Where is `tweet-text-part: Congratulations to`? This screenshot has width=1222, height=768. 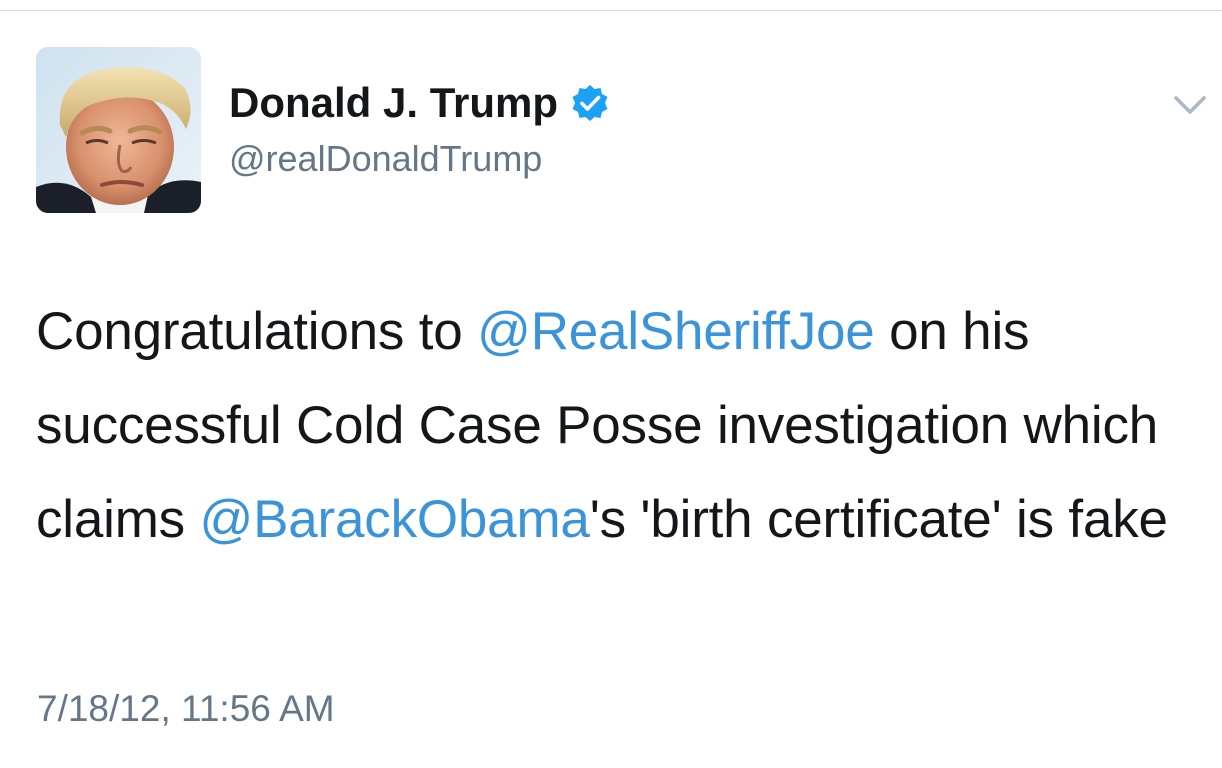 tweet-text-part: Congratulations to is located at coordinates (257, 331).